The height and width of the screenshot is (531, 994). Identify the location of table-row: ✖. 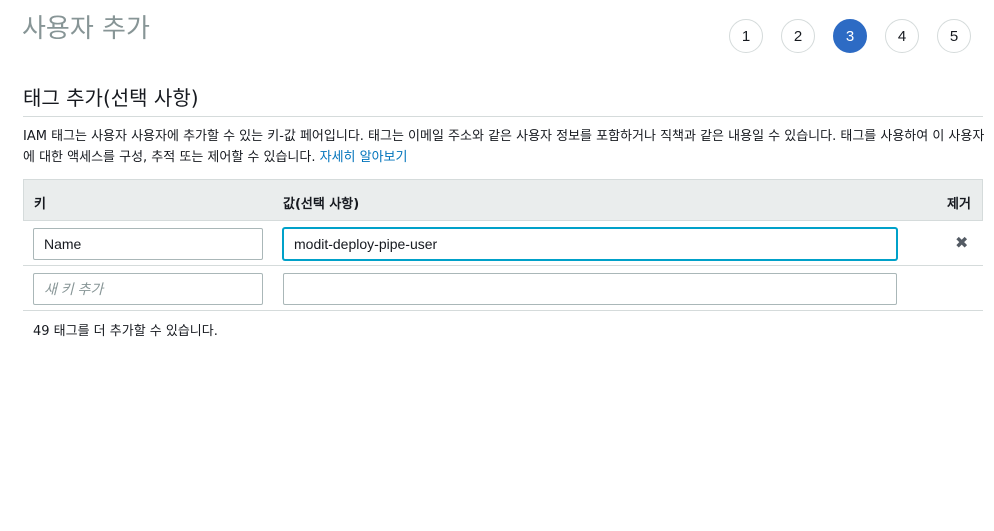
(503, 243).